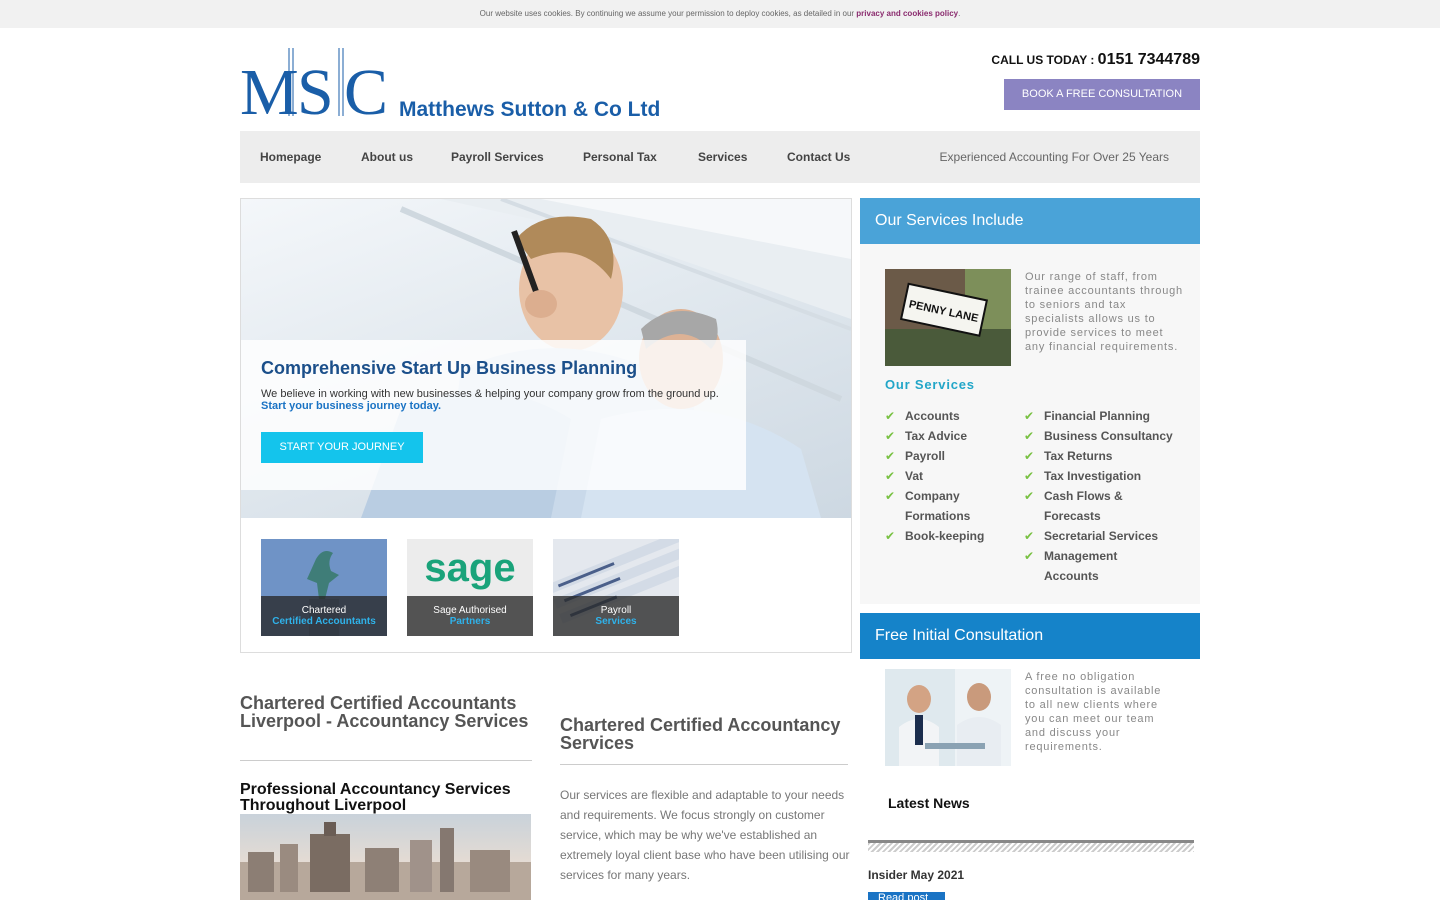 The height and width of the screenshot is (900, 1440). What do you see at coordinates (929, 803) in the screenshot?
I see `latest-news-title: Latest News` at bounding box center [929, 803].